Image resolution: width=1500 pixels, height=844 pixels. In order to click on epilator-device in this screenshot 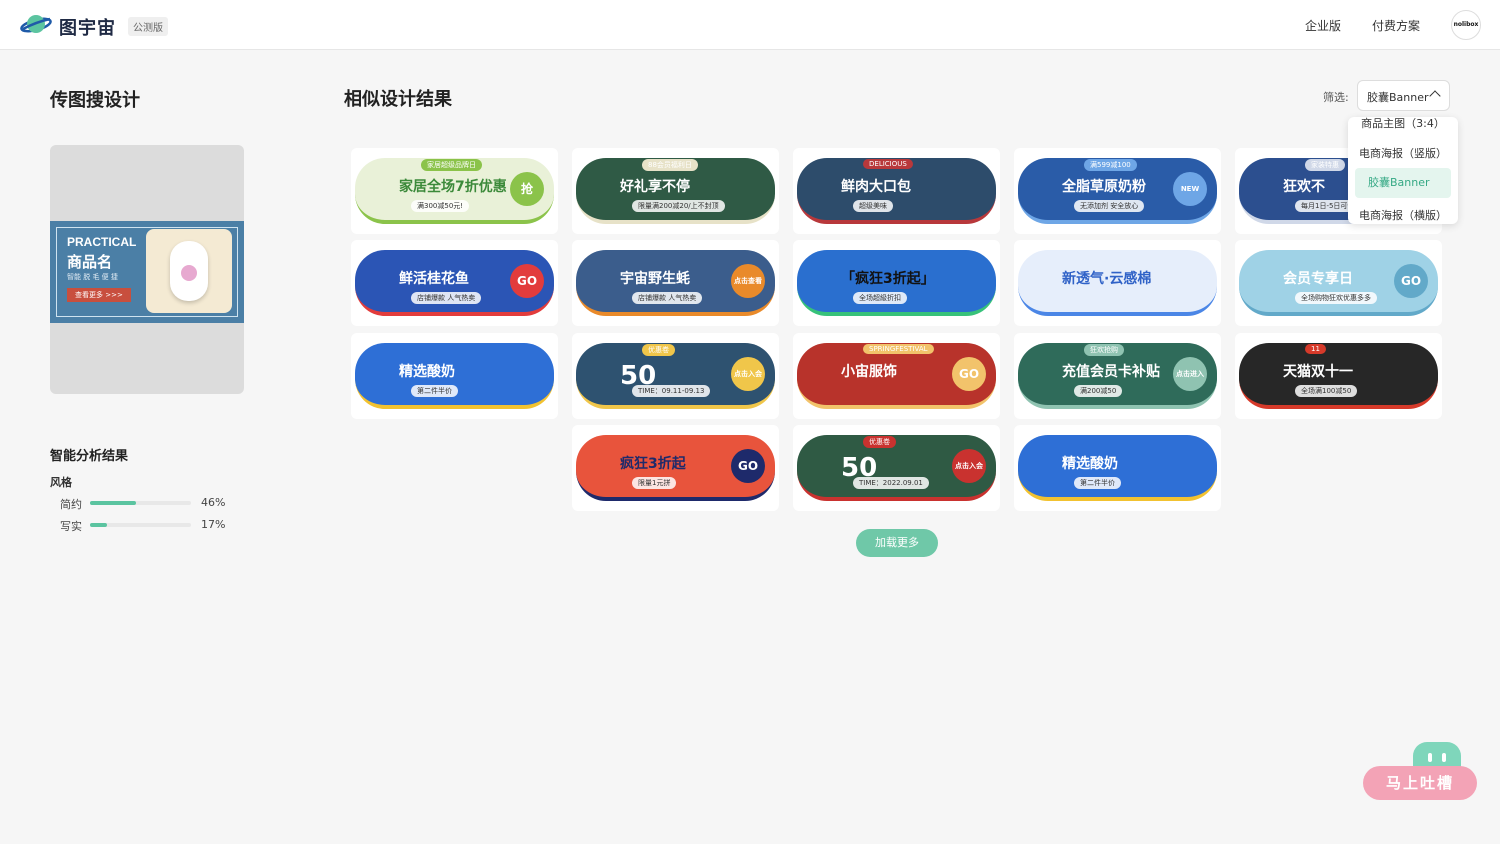, I will do `click(189, 271)`.